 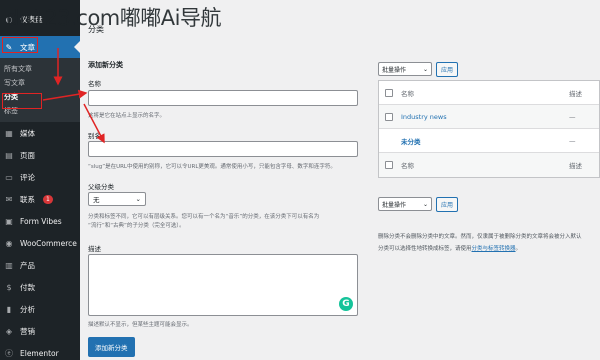 I want to click on delete-note-line-1: 删除分类不会删除分类中的文章。然而，仅隶属于被删除分类的文章将会被分入默认, so click(x=480, y=237).